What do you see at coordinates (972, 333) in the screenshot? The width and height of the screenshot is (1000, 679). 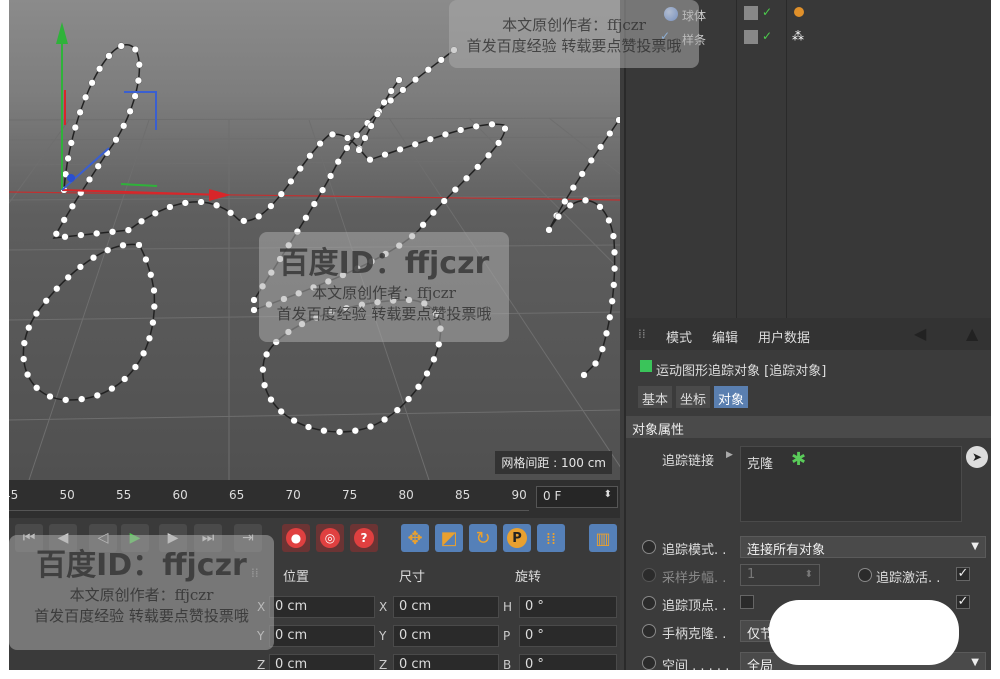 I see `up-arrow-icon: ▲` at bounding box center [972, 333].